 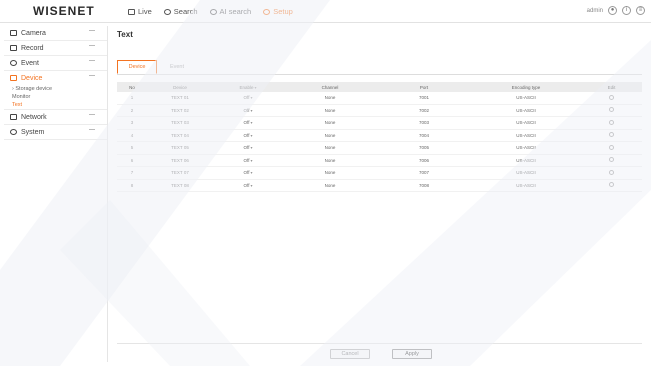 What do you see at coordinates (248, 87) in the screenshot?
I see `col-enable: Enable▾` at bounding box center [248, 87].